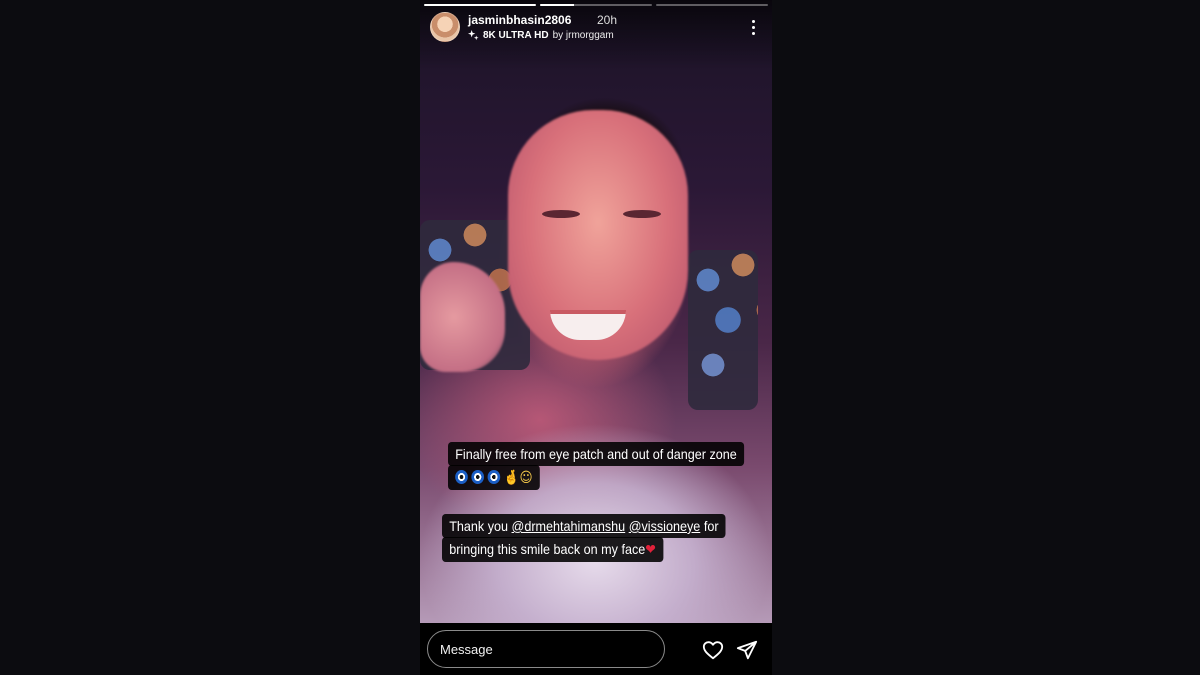  What do you see at coordinates (583, 35) in the screenshot?
I see `music-artist: by jrmorggam` at bounding box center [583, 35].